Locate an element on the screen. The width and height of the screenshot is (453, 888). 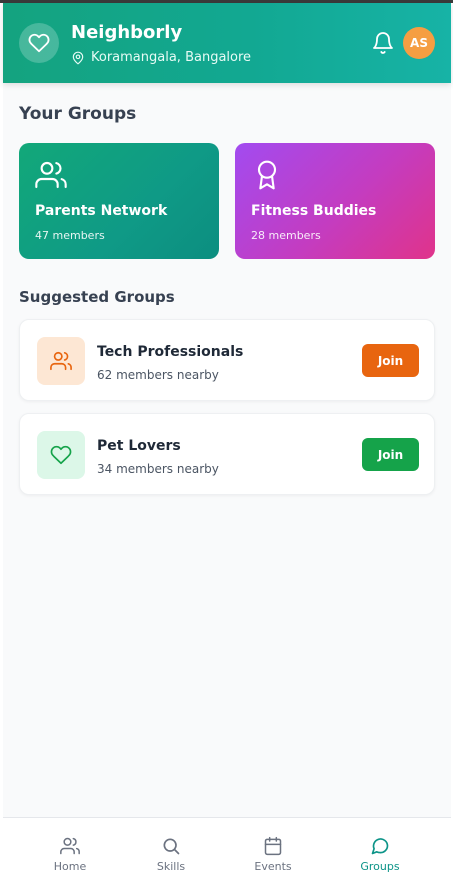
location-text: Koramangala, Bangalore is located at coordinates (171, 57).